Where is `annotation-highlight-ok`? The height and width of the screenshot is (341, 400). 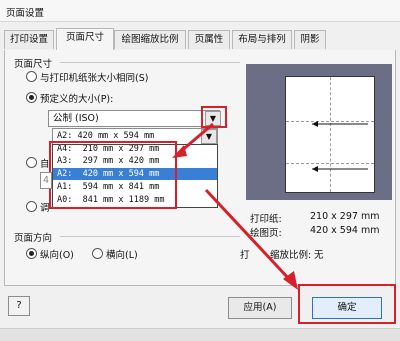
annotation-highlight-ok is located at coordinates (347, 304).